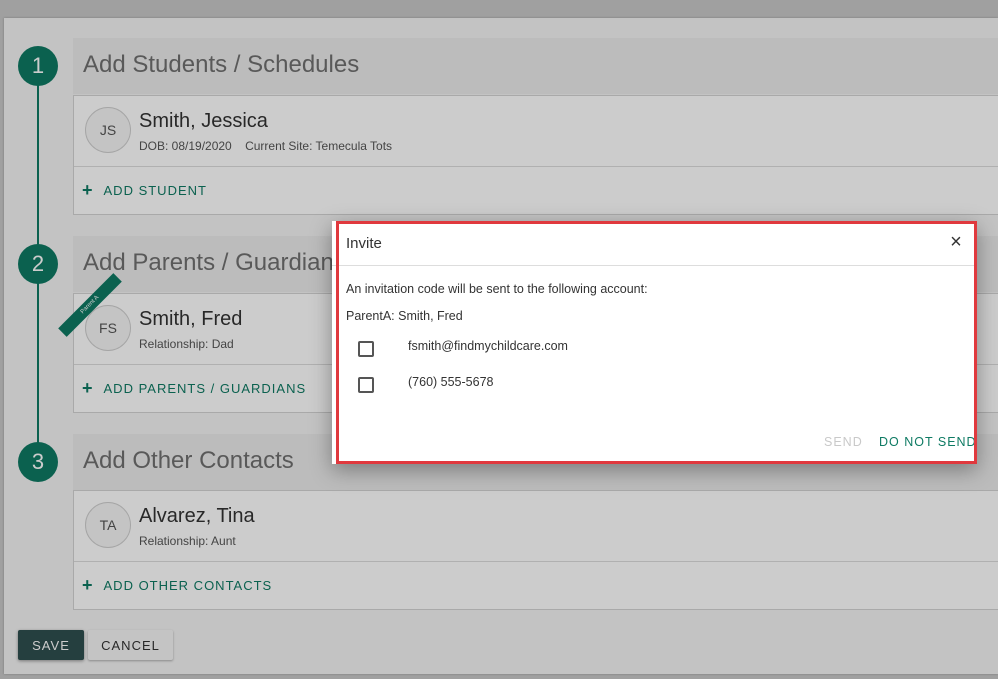 This screenshot has width=998, height=679. What do you see at coordinates (364, 243) in the screenshot?
I see `dialog-title: Invite` at bounding box center [364, 243].